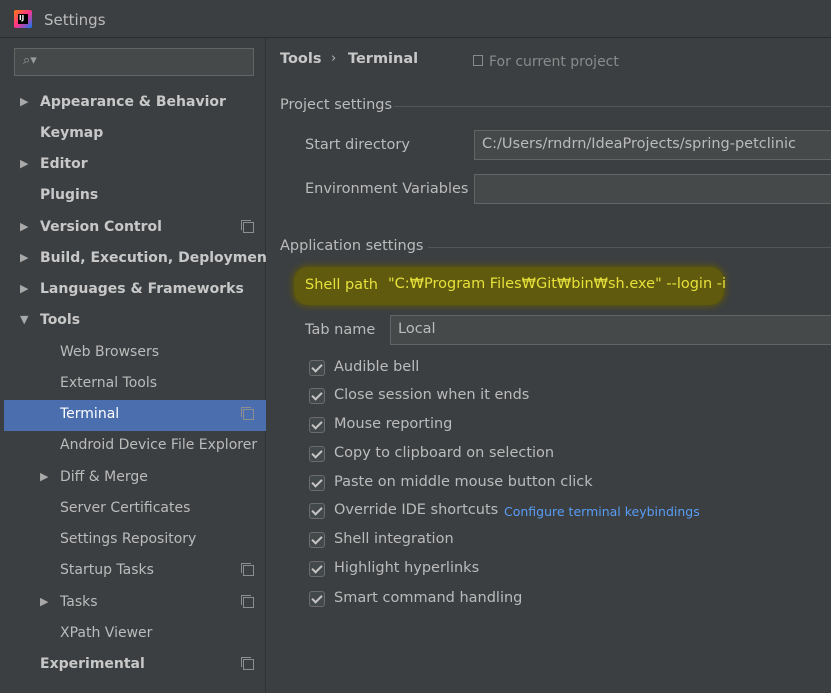 This screenshot has height=693, width=831. What do you see at coordinates (135, 103) in the screenshot?
I see `sidebar-item-appearance-behavior: ▶ Appearance & Behavior` at bounding box center [135, 103].